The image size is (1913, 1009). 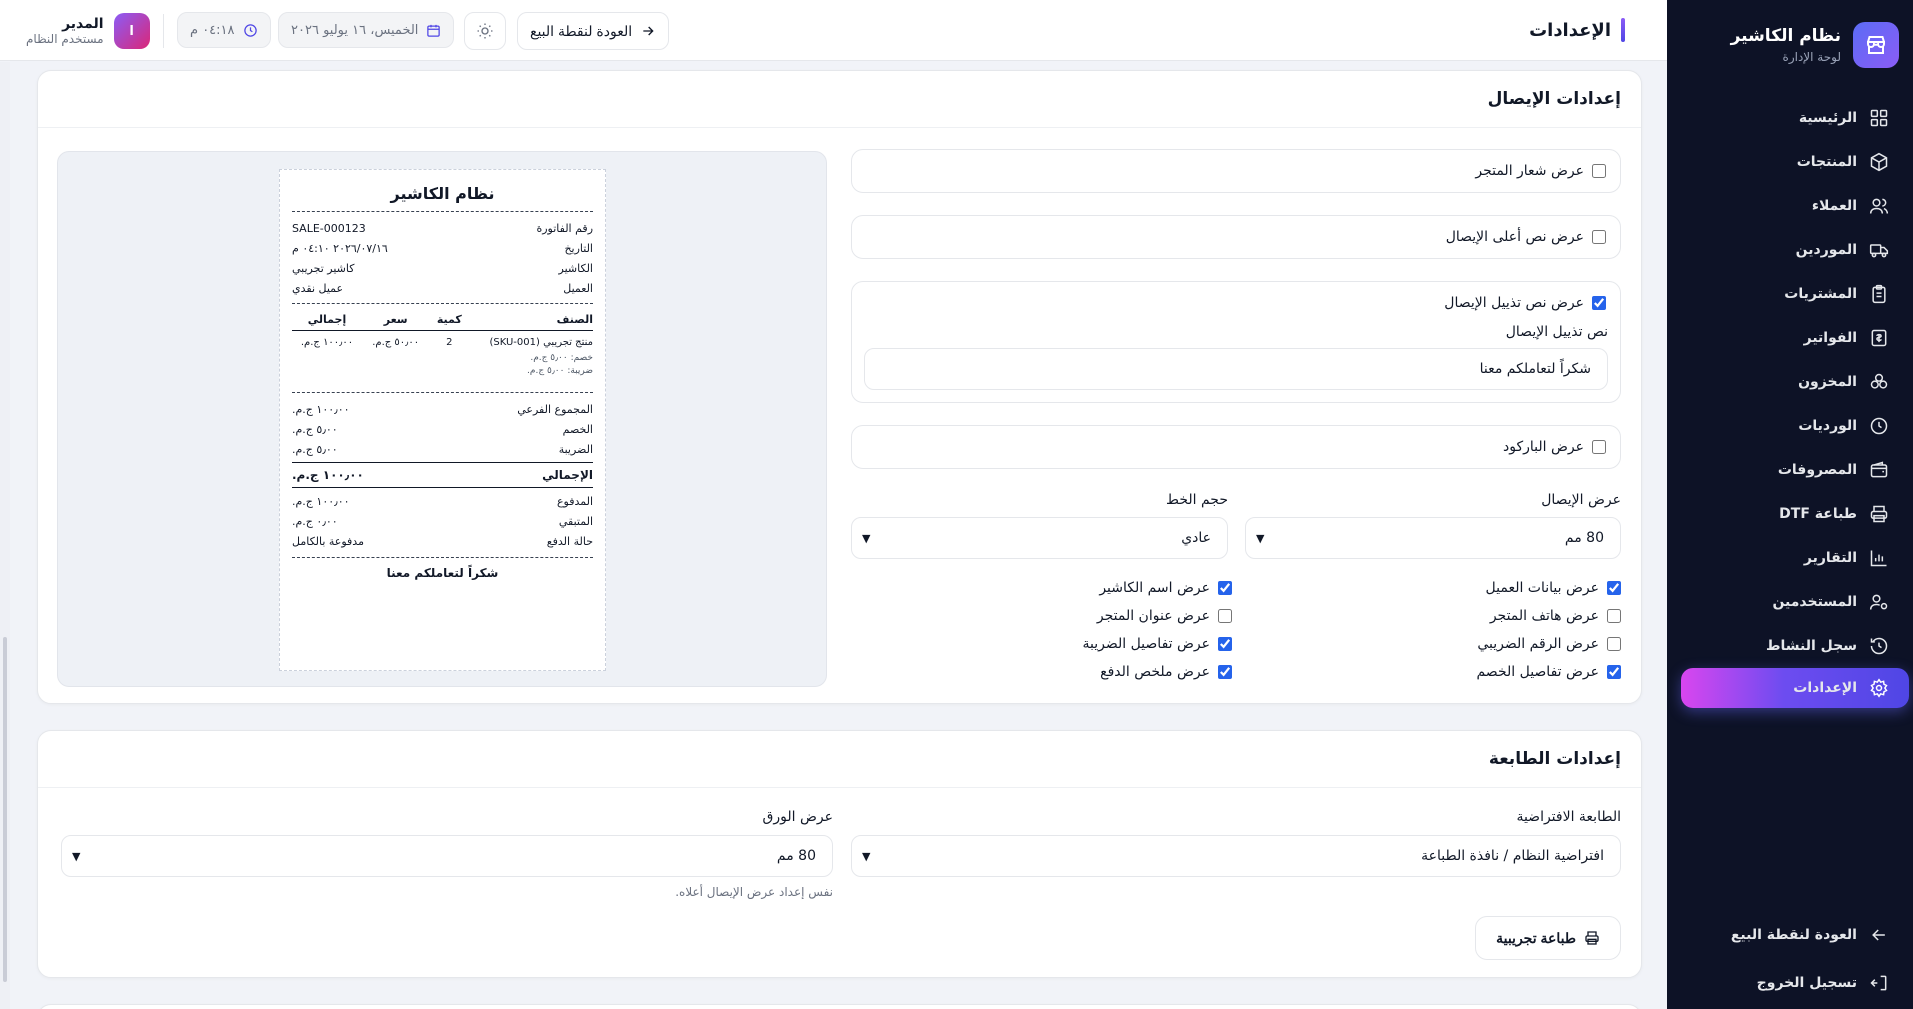 What do you see at coordinates (328, 475) in the screenshot?
I see `receipt-value: ١٠٠٫٠٠ ج.م.` at bounding box center [328, 475].